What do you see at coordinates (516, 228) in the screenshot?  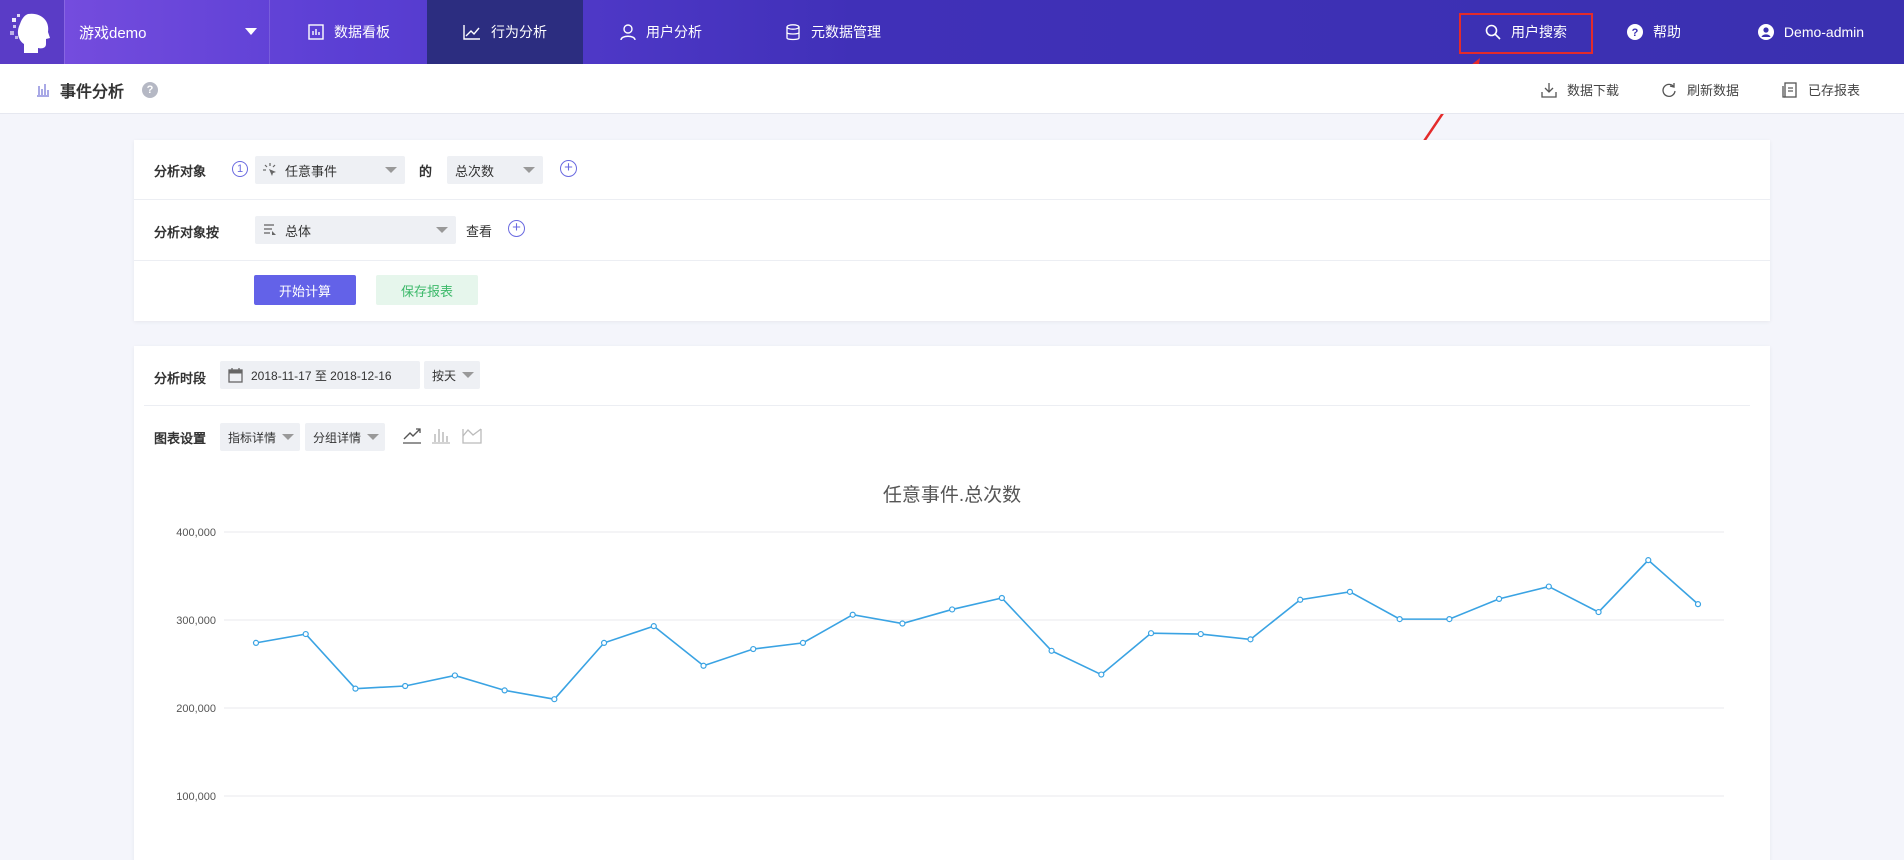 I see `add-group-icon: +` at bounding box center [516, 228].